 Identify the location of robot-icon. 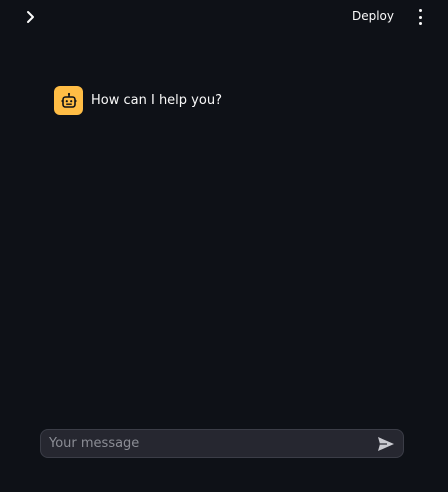
(68, 100).